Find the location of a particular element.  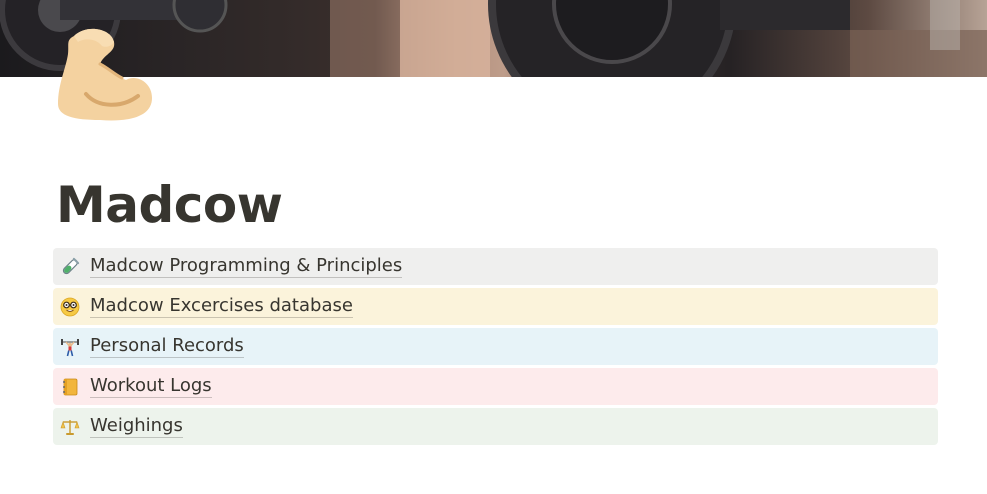

link-weighings: Weighings is located at coordinates (495, 426).